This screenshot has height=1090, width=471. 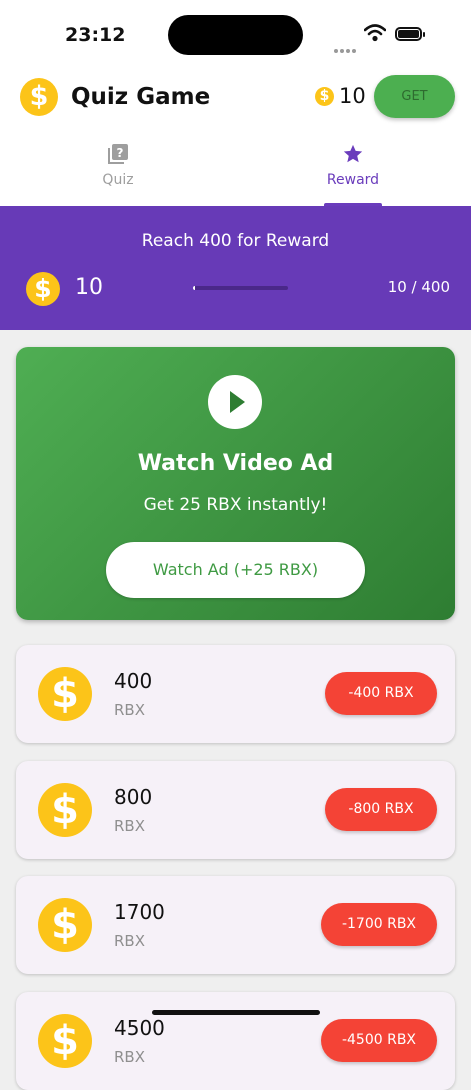 What do you see at coordinates (235, 505) in the screenshot?
I see `ad-subtitle: Get 25 RBX instantly!` at bounding box center [235, 505].